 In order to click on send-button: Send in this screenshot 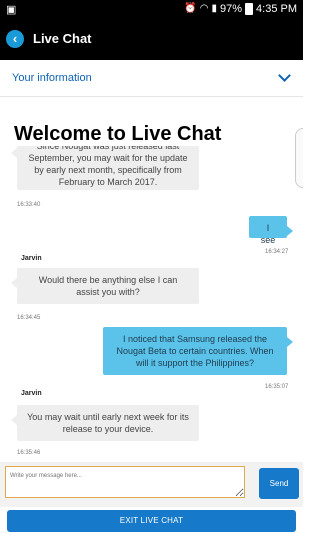, I will do `click(279, 483)`.